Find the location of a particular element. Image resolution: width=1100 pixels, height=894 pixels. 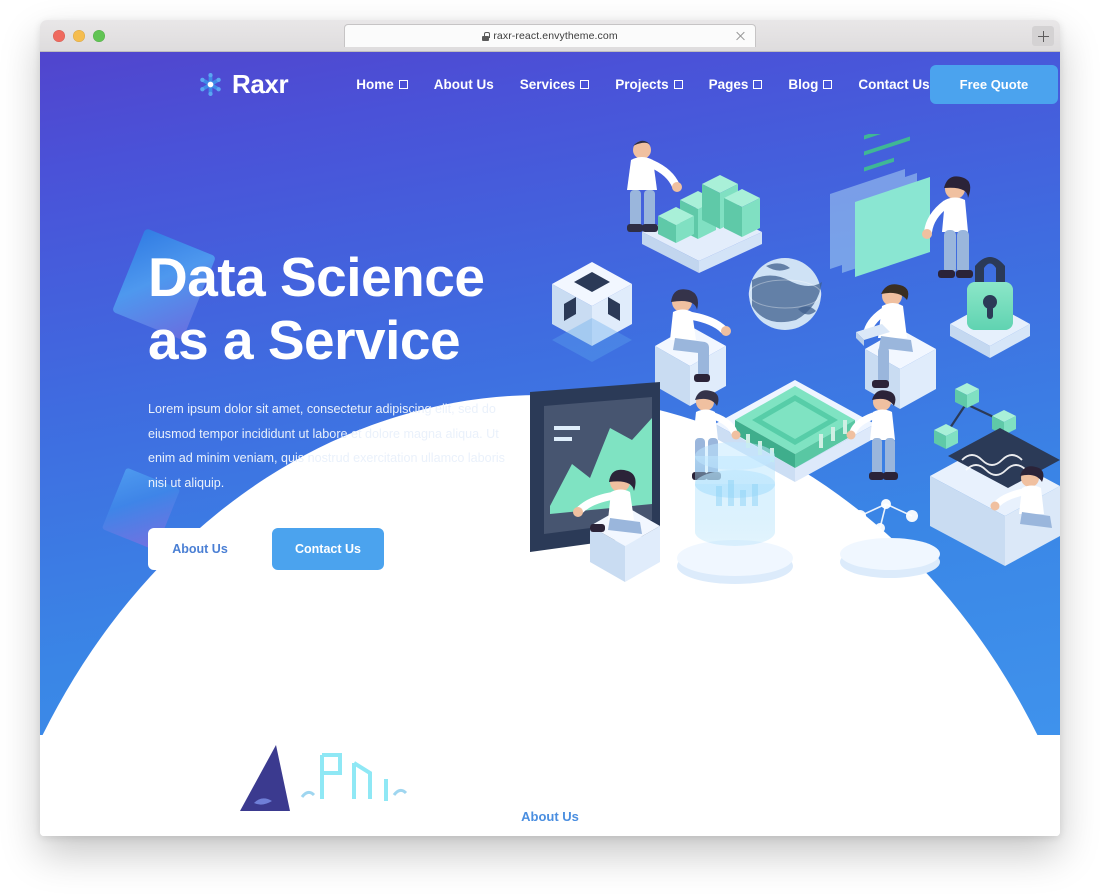

nav-item-pages: Pages is located at coordinates (736, 84).